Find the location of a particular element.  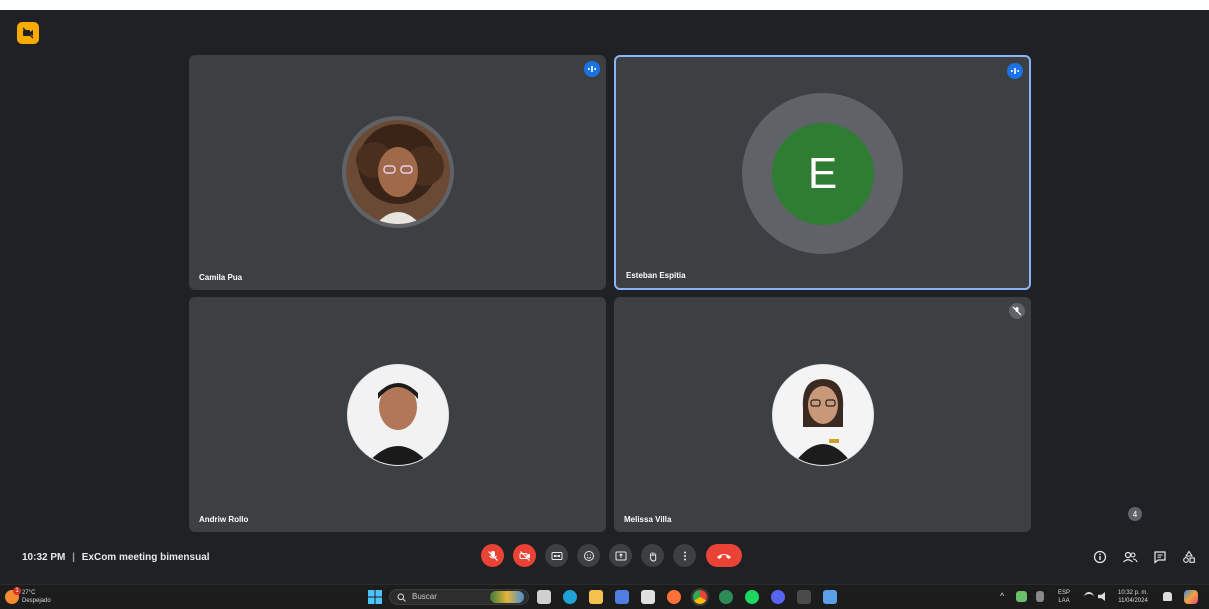

muted-mic-icon is located at coordinates (1017, 311).